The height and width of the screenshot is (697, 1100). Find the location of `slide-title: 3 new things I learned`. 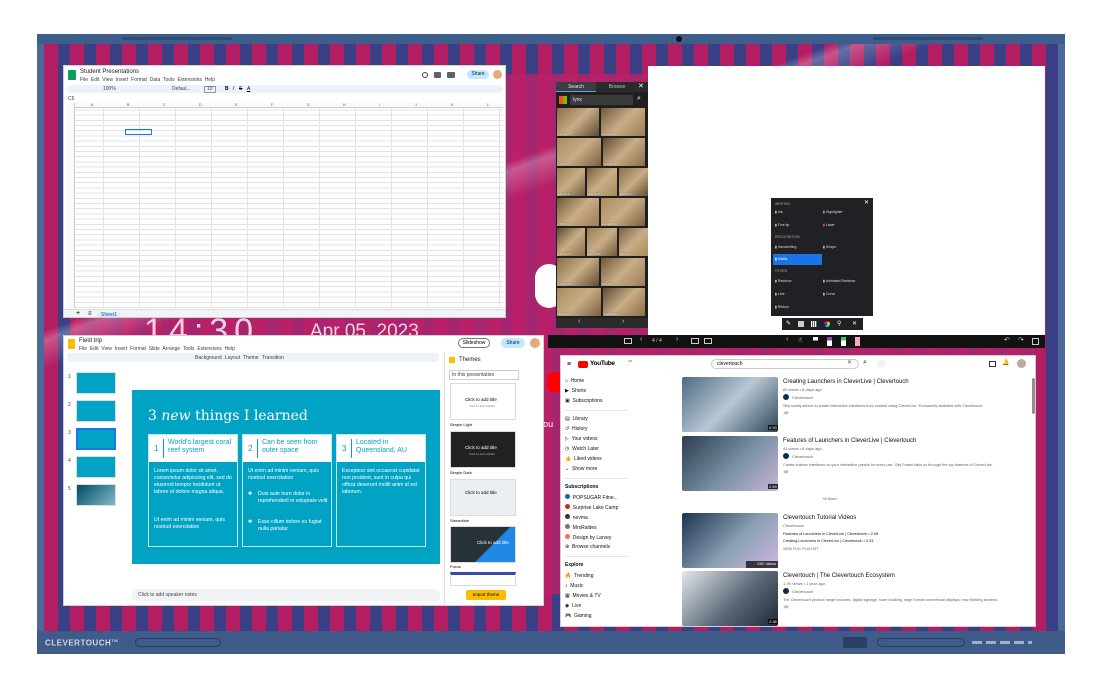

slide-title: 3 new things I learned is located at coordinates (228, 416).